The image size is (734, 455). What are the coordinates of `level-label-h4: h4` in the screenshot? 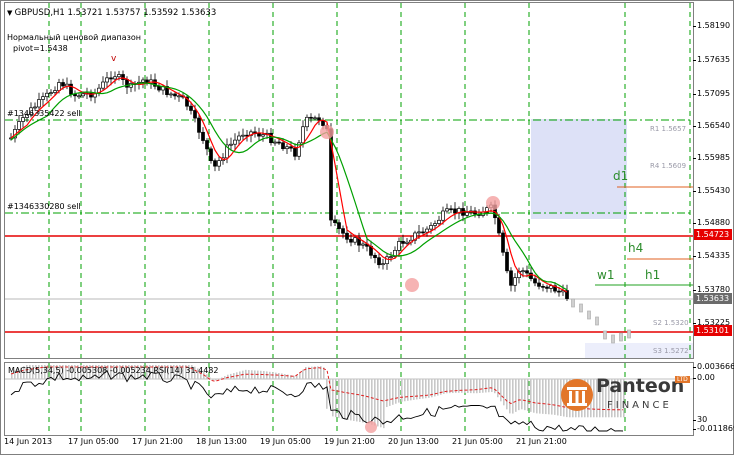 It's located at (636, 248).